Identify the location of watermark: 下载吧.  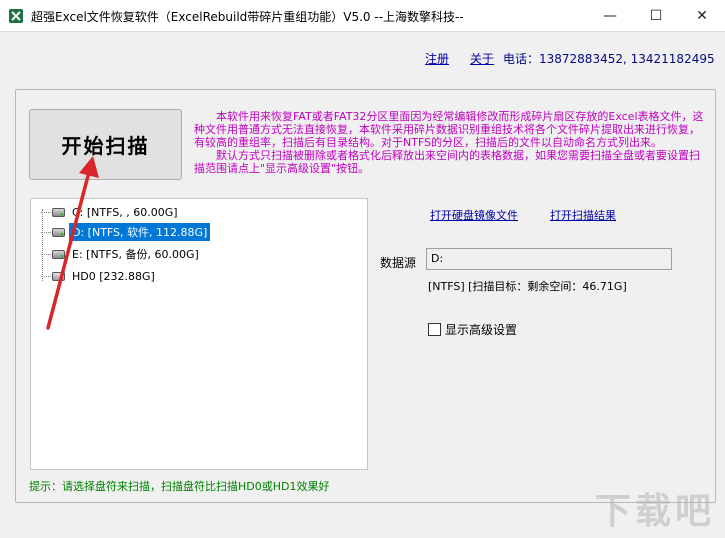
(655, 511).